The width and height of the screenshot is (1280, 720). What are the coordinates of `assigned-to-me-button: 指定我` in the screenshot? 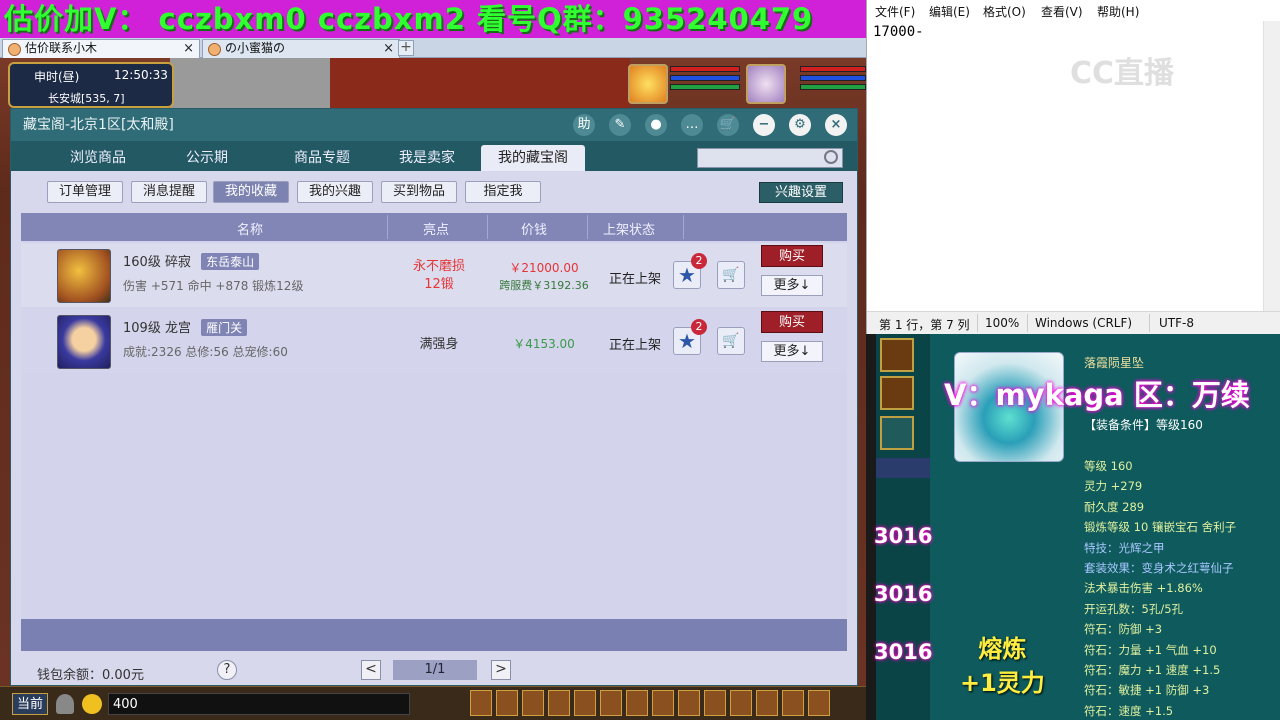 It's located at (503, 192).